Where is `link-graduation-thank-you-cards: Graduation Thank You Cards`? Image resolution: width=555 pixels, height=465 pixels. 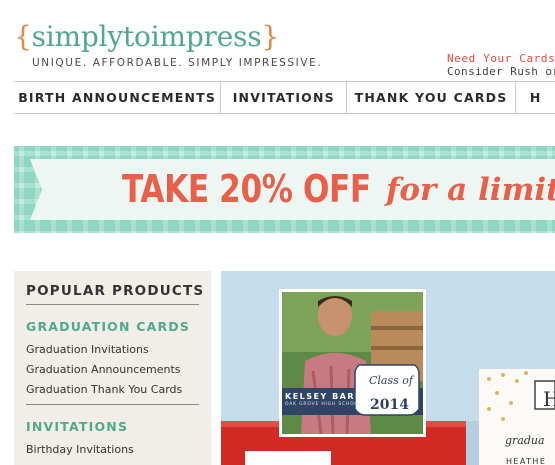 link-graduation-thank-you-cards: Graduation Thank You Cards is located at coordinates (104, 389).